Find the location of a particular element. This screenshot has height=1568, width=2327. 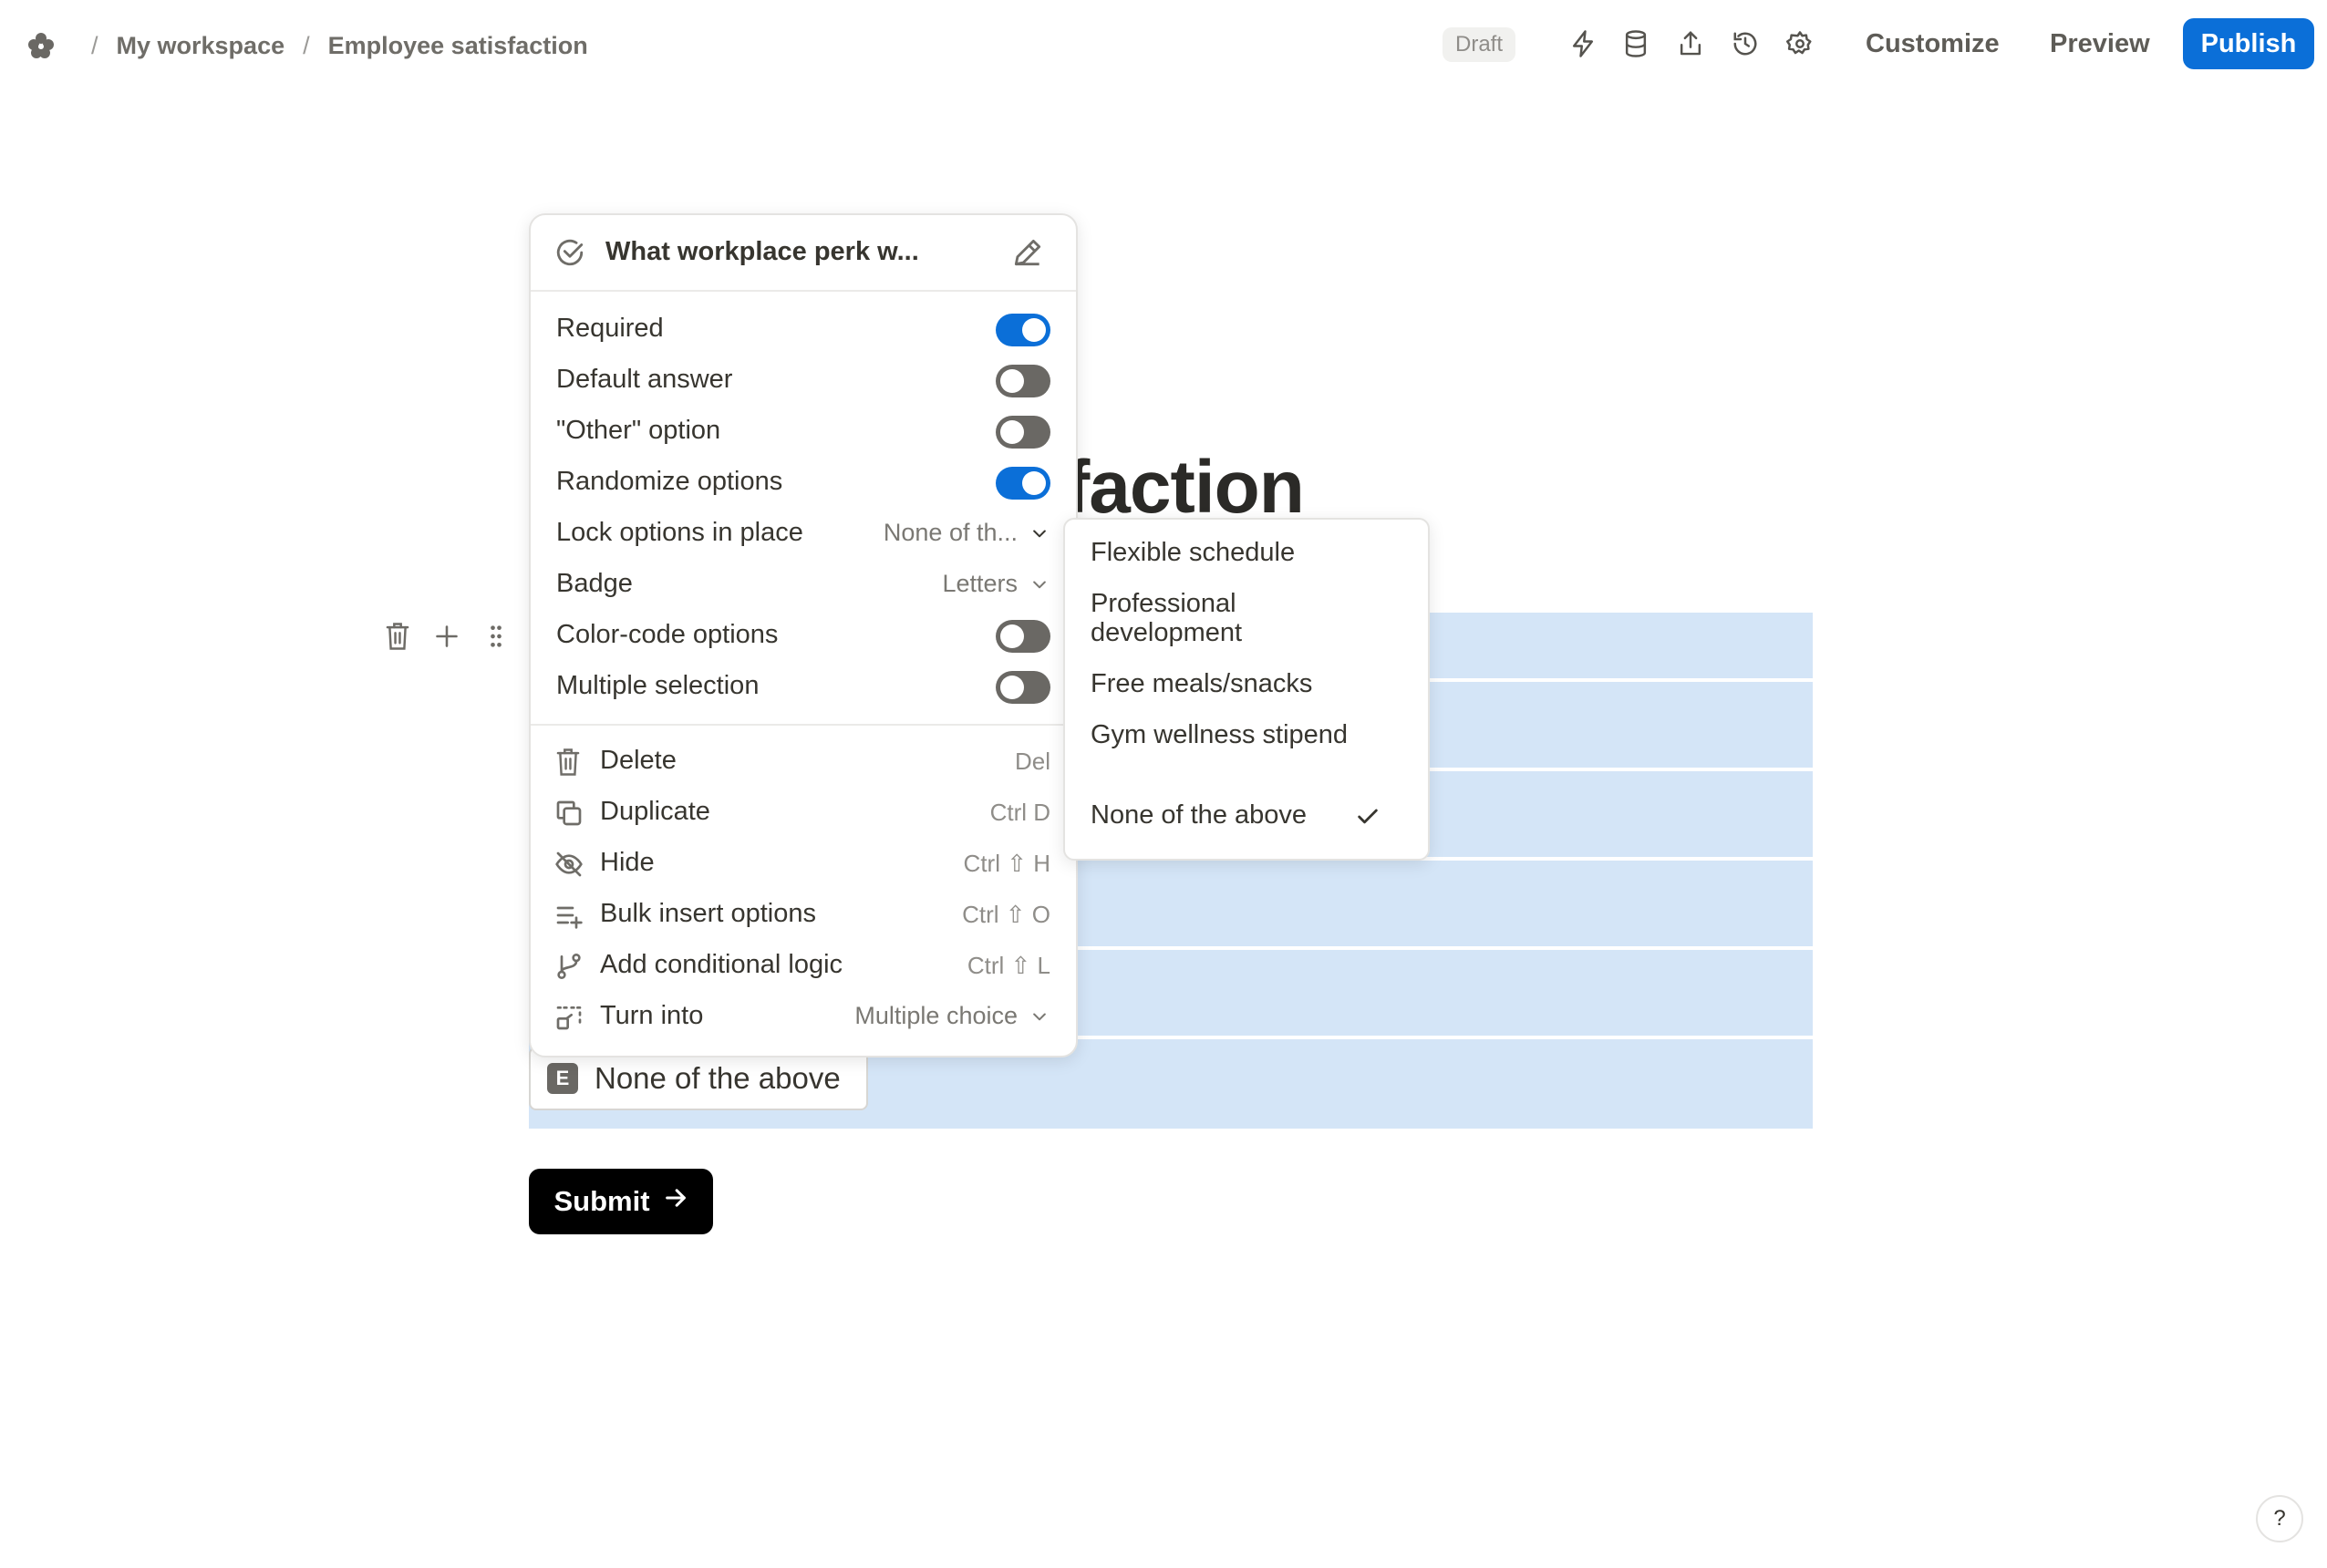

menu-row-label: Badge is located at coordinates (594, 583).